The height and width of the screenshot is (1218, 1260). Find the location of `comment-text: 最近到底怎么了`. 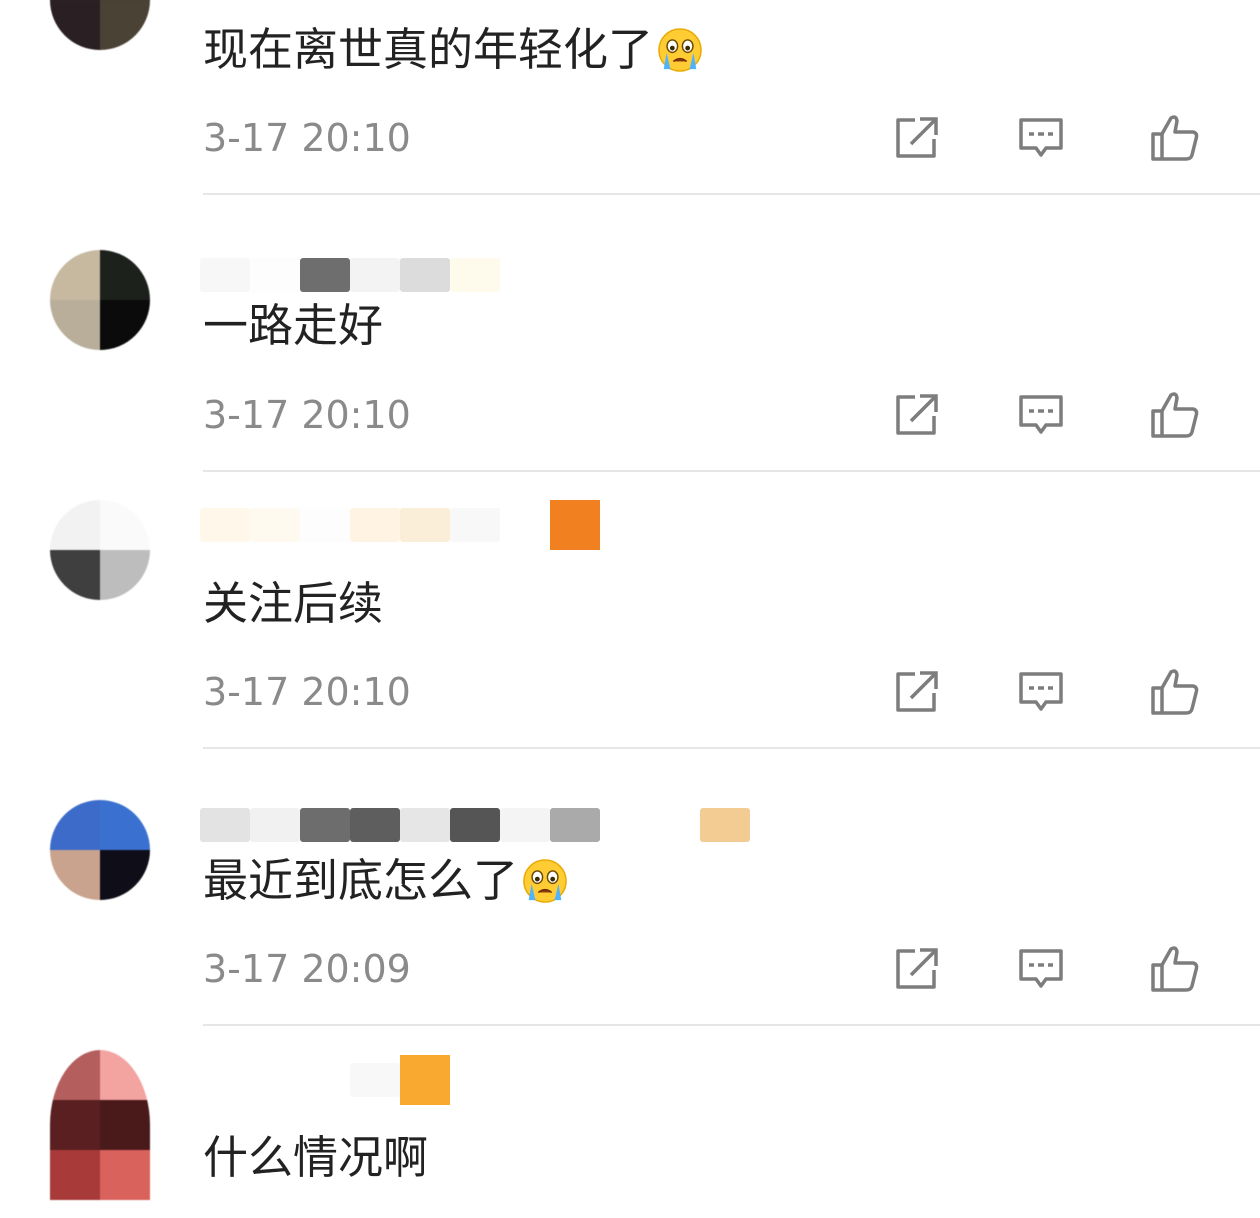

comment-text: 最近到底怎么了 is located at coordinates (385, 881).